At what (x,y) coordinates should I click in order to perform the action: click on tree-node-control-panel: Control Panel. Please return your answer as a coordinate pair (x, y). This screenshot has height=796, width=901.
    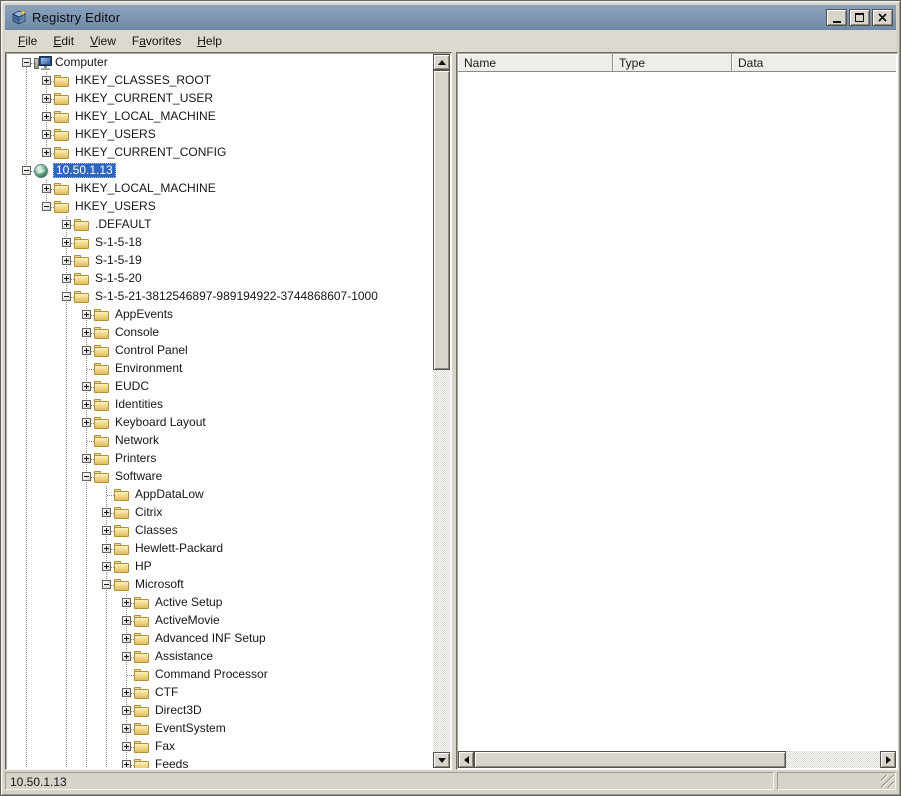
    Looking at the image, I should click on (220, 351).